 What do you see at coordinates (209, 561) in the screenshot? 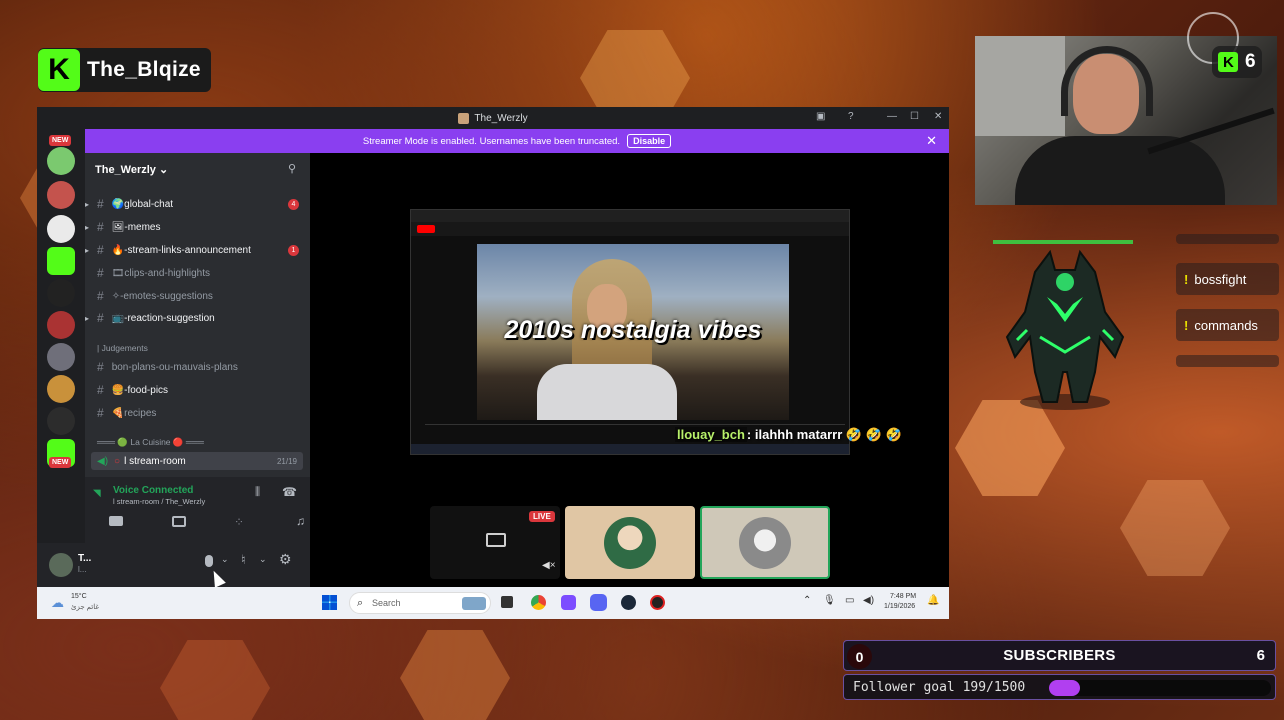
I see `microphone-icon` at bounding box center [209, 561].